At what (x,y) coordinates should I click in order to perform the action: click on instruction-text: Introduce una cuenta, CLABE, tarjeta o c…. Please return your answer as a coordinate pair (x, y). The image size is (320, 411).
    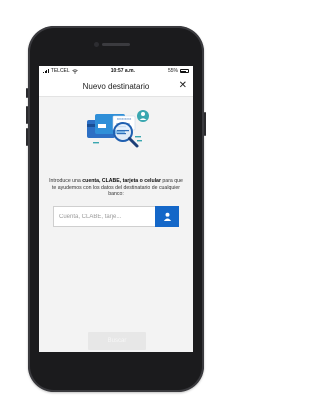
    Looking at the image, I should click on (116, 188).